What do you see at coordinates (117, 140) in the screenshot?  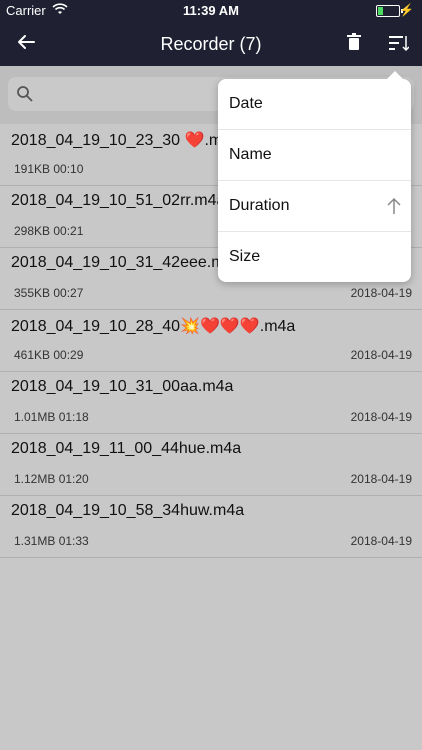 I see `recording-name: 2018_04_19_10_23_30 ❤️.m` at bounding box center [117, 140].